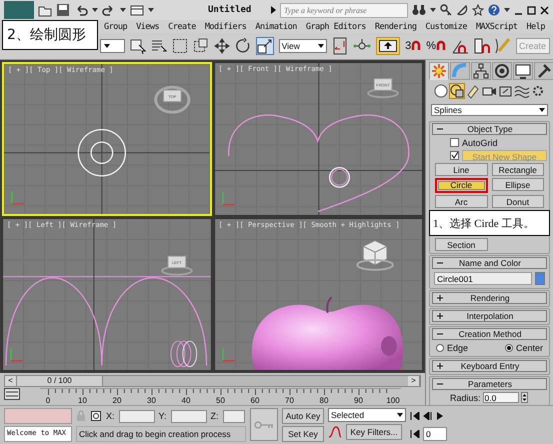  Describe the element at coordinates (482, 46) in the screenshot. I see `spinner-snap-icon` at that location.